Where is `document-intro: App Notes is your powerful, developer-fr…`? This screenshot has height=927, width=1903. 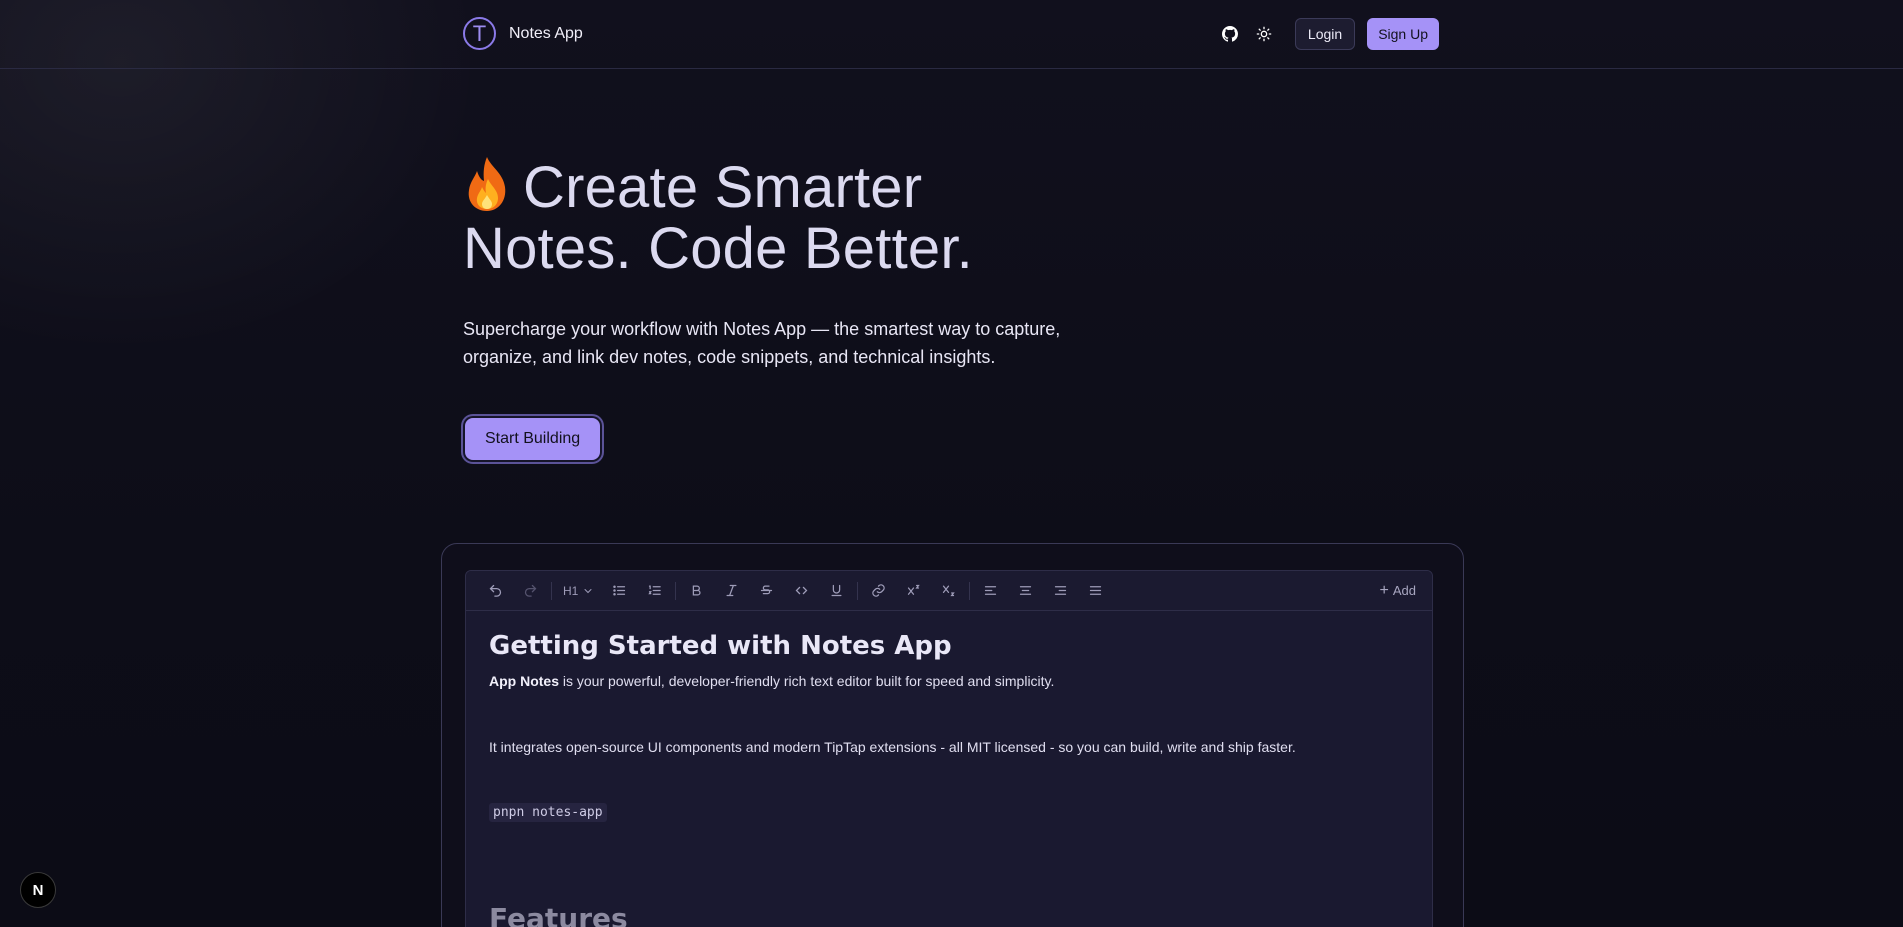 document-intro: App Notes is your powerful, developer-fr… is located at coordinates (949, 681).